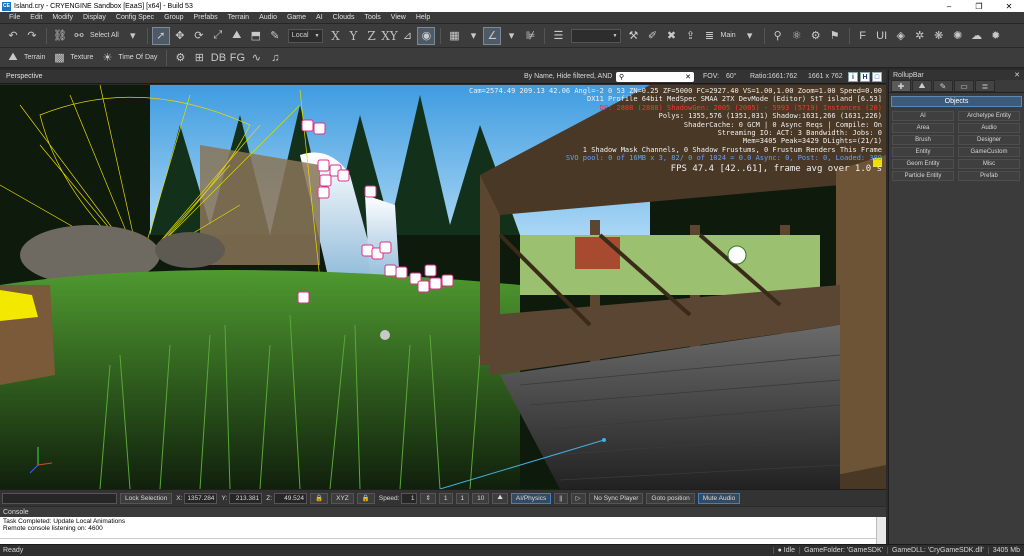  What do you see at coordinates (94, 17) in the screenshot?
I see `menu-display: Display` at bounding box center [94, 17].